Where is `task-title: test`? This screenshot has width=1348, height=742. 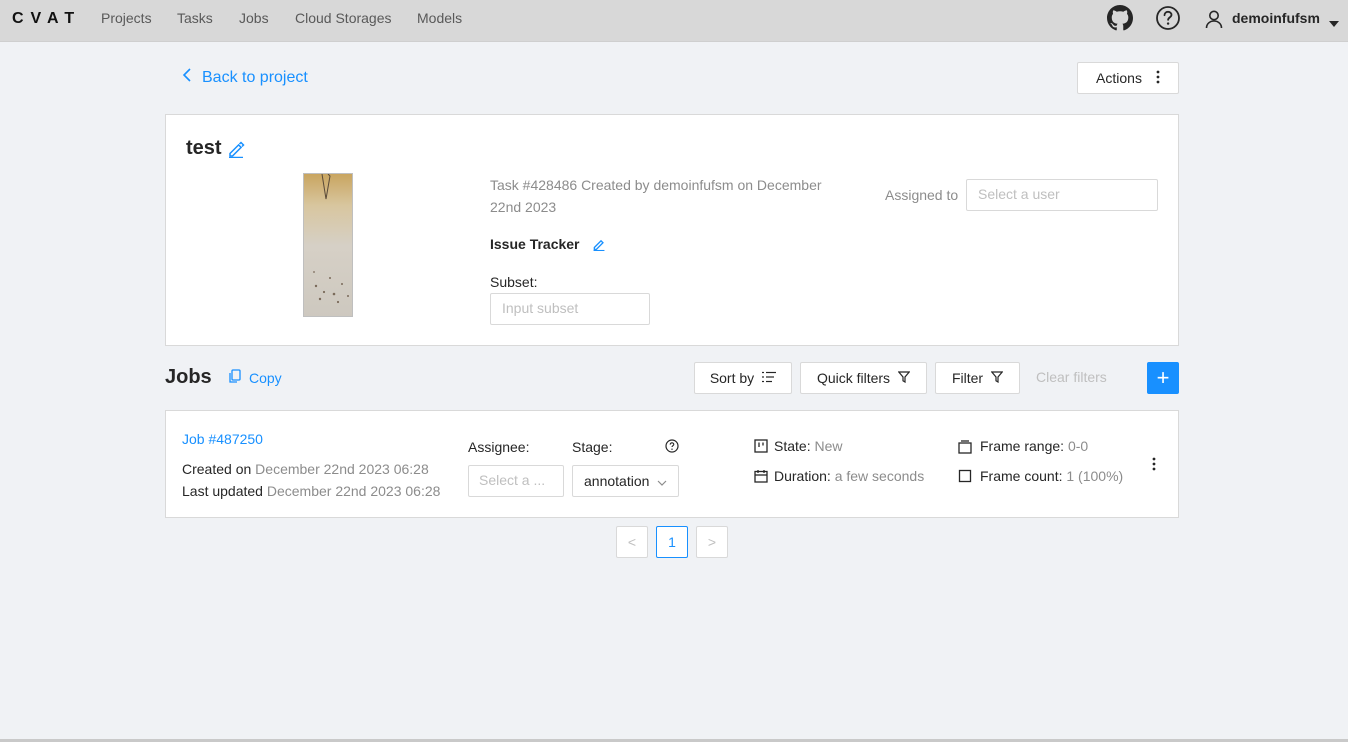 task-title: test is located at coordinates (204, 148).